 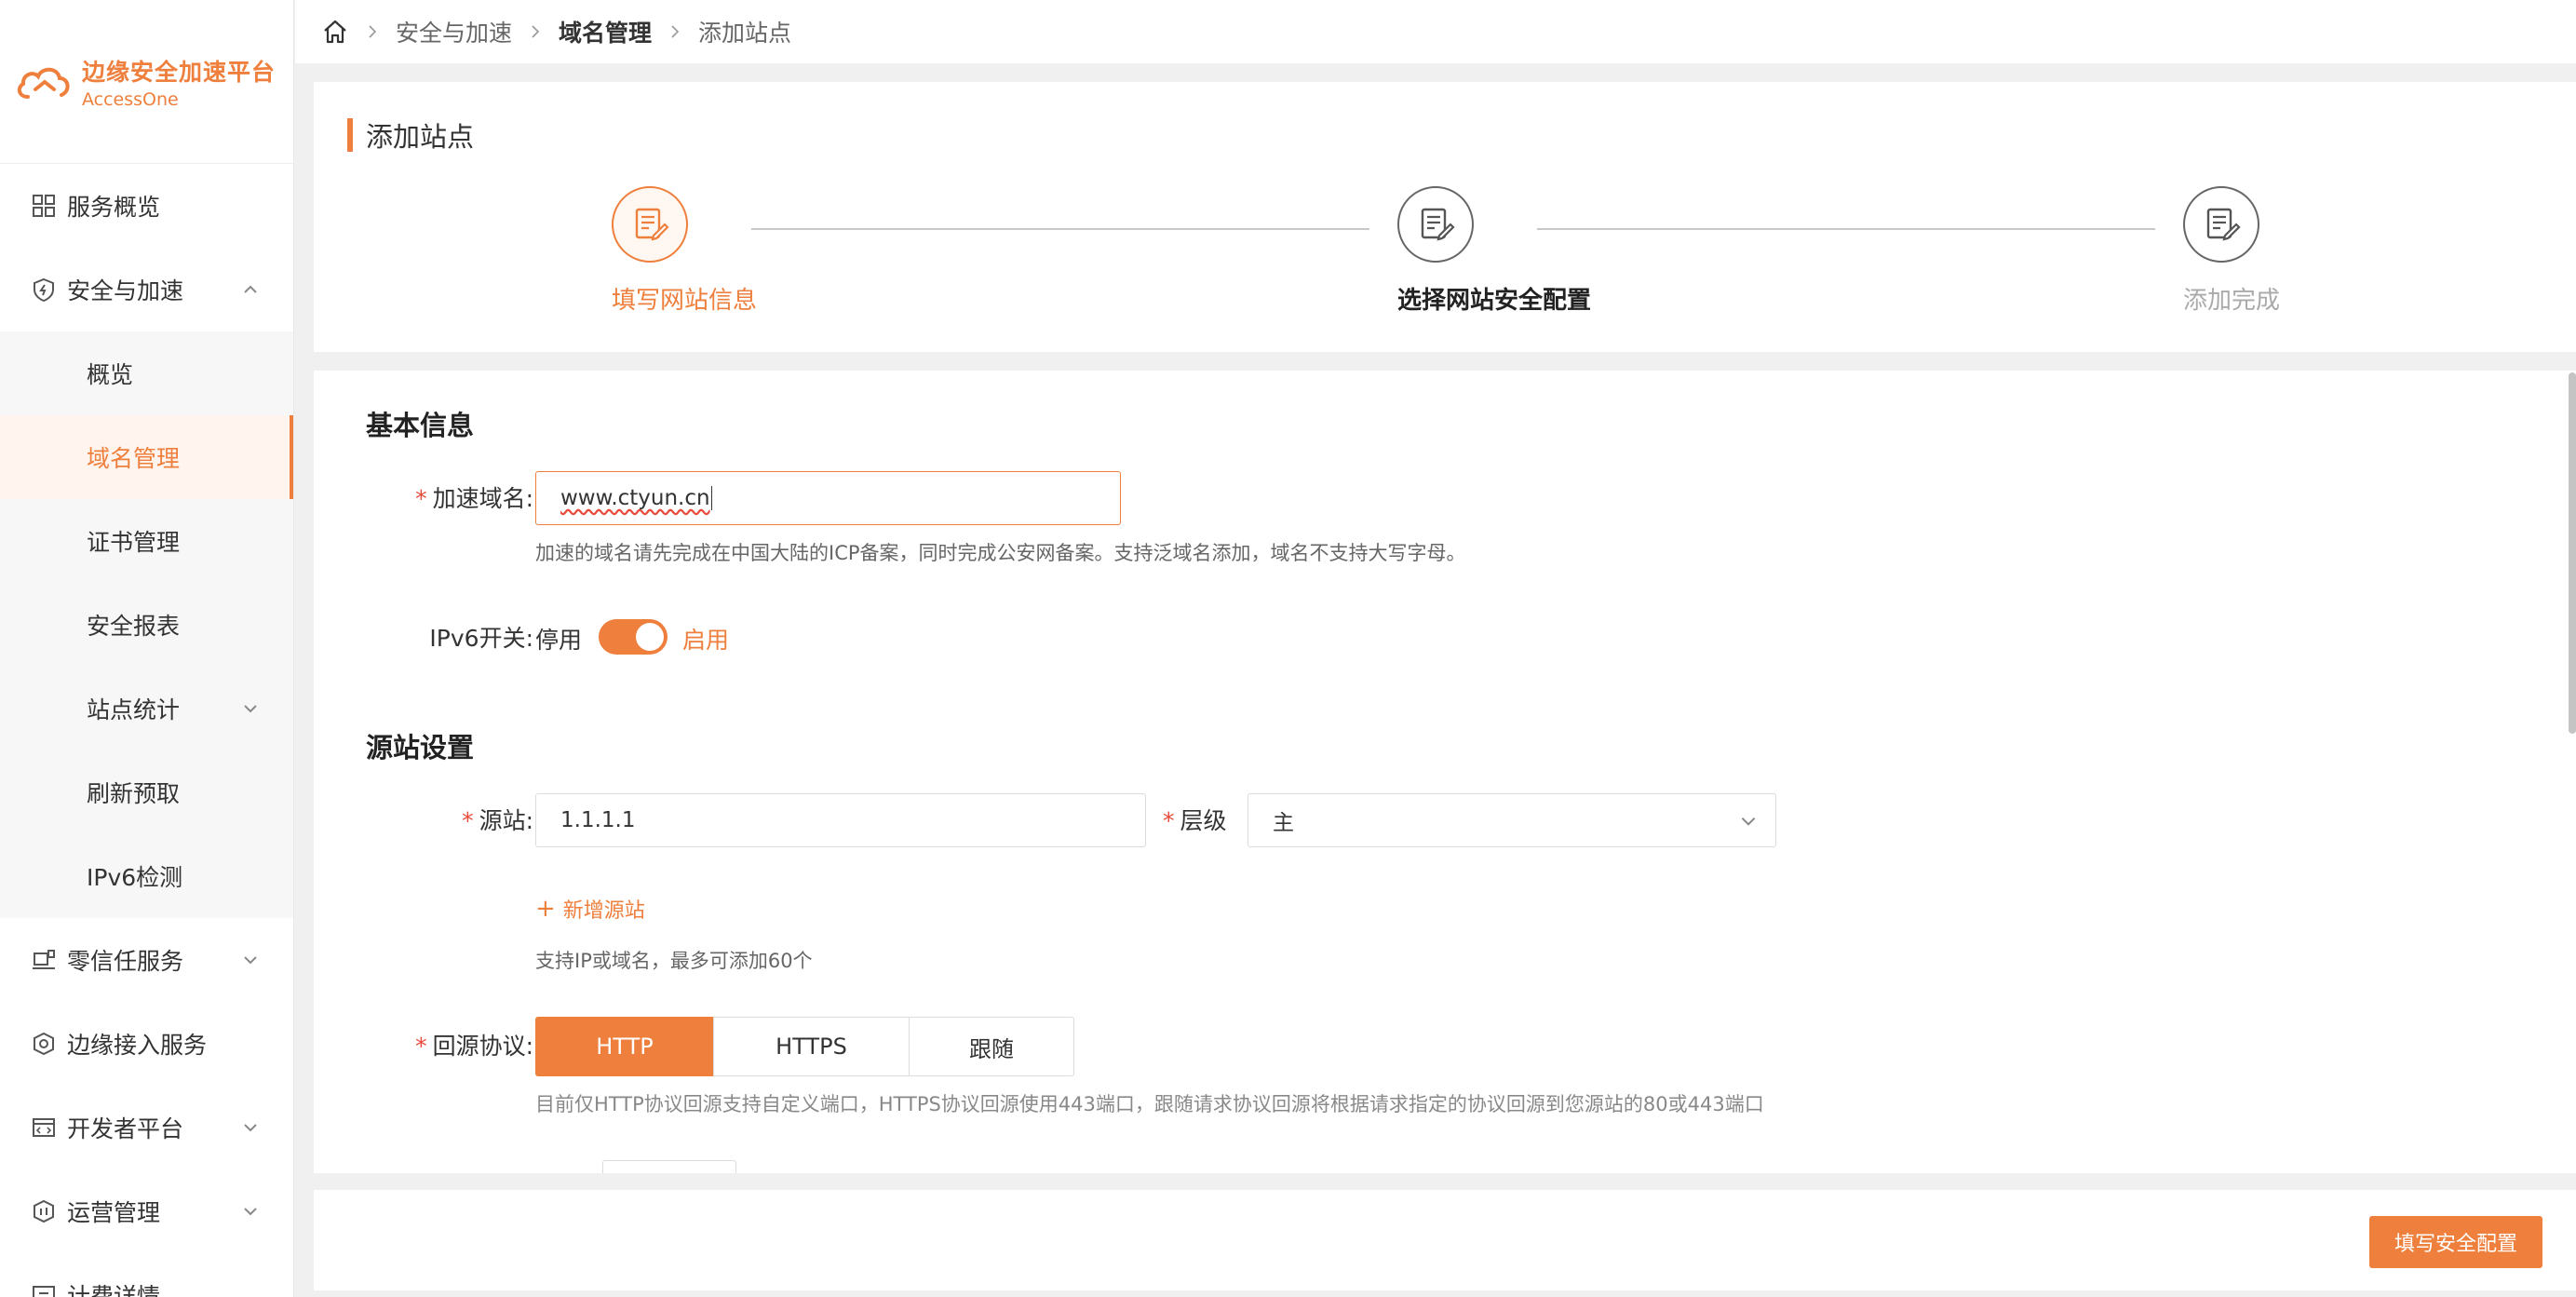 What do you see at coordinates (420, 748) in the screenshot?
I see `section-origin-settings: 源站设置` at bounding box center [420, 748].